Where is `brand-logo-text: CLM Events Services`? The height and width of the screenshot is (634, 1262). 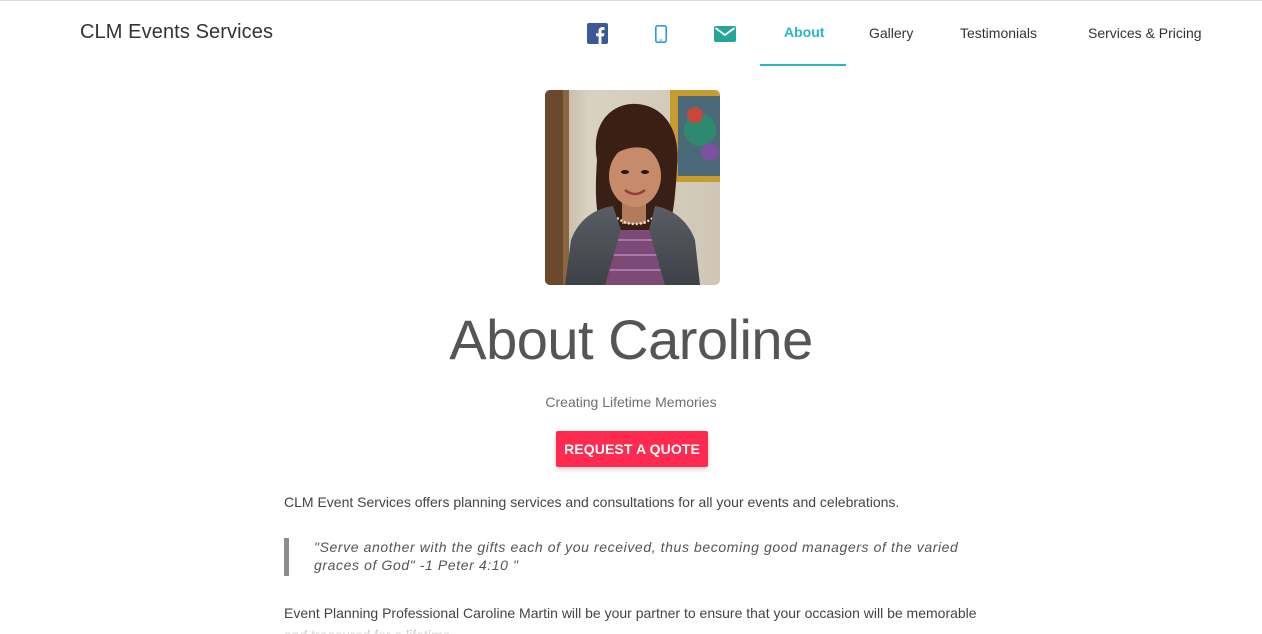 brand-logo-text: CLM Events Services is located at coordinates (176, 32).